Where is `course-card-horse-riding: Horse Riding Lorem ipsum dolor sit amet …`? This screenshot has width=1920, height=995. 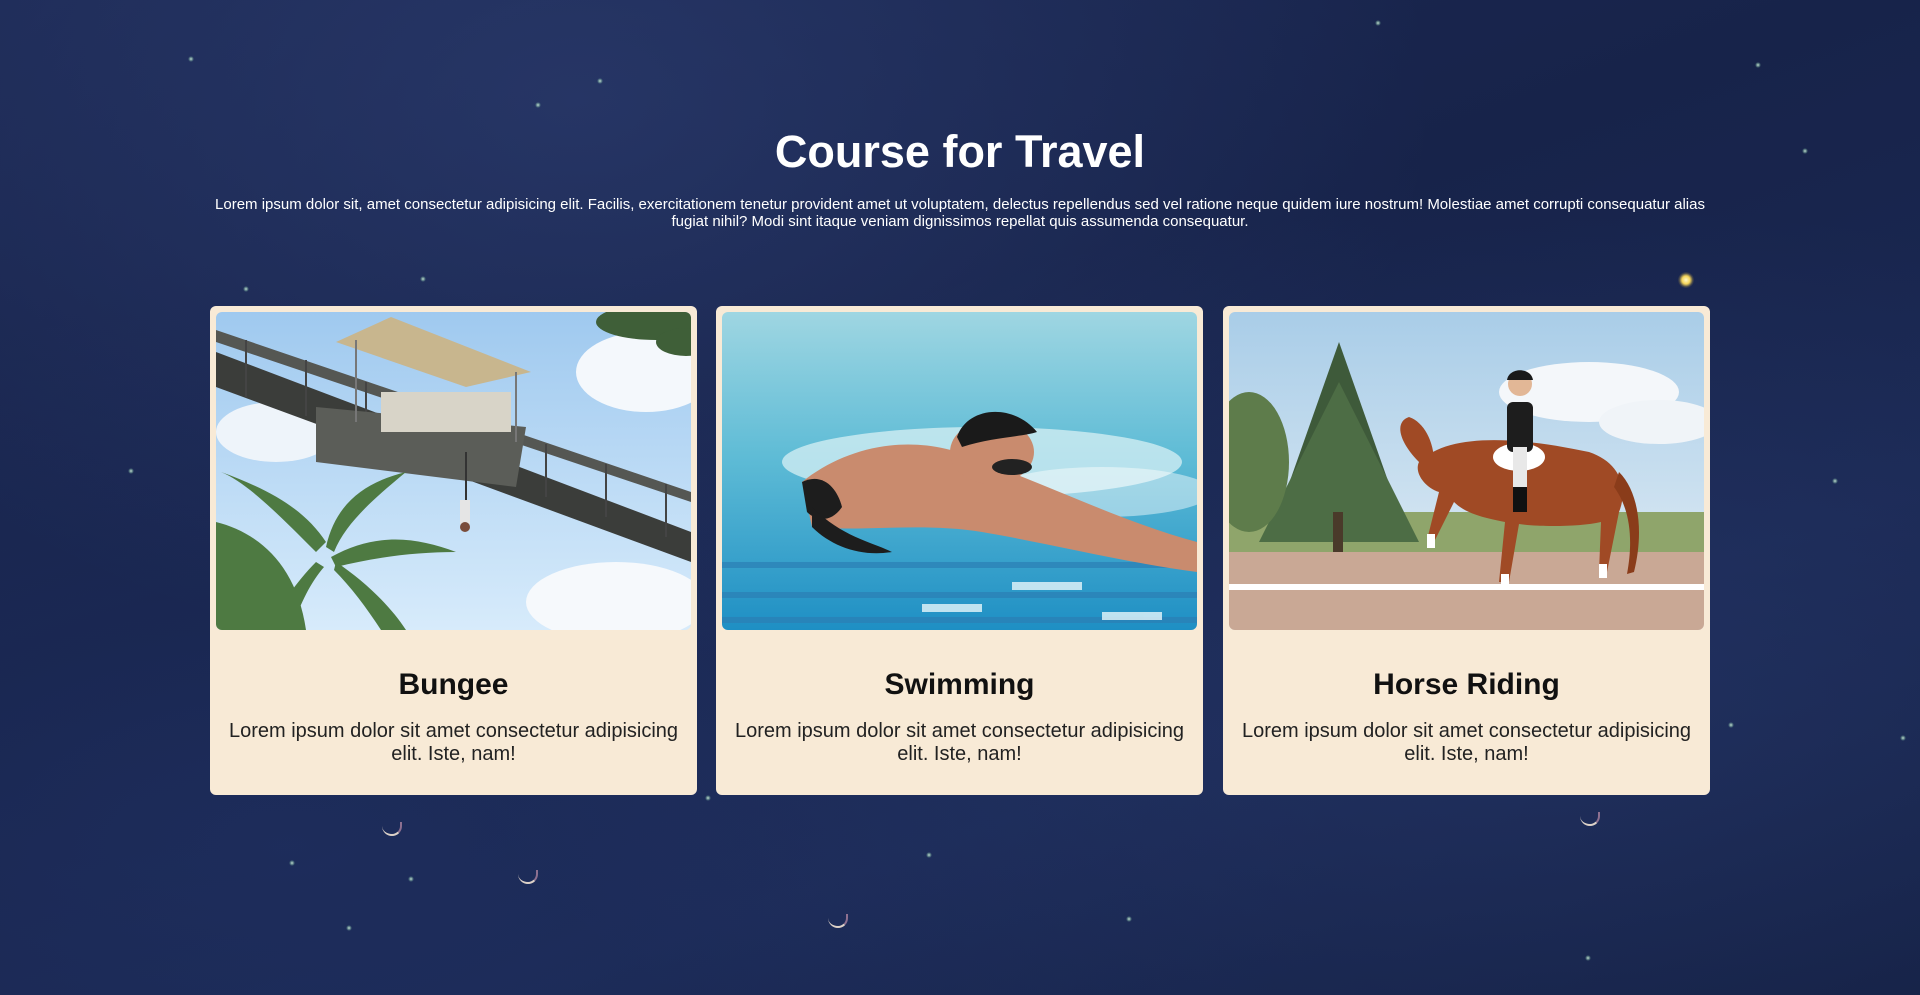
course-card-horse-riding: Horse Riding Lorem ipsum dolor sit amet … is located at coordinates (1466, 550).